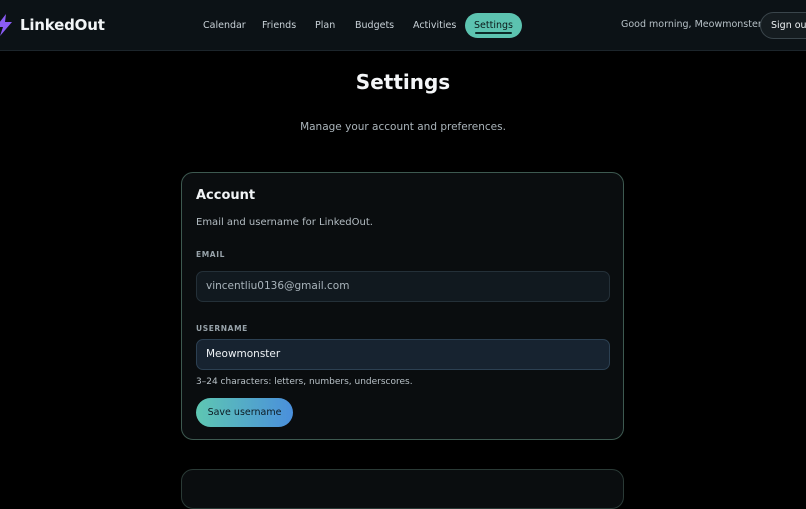 The height and width of the screenshot is (509, 806). Describe the element at coordinates (691, 24) in the screenshot. I see `greeting-text: Good morning, Meowmonster` at that location.